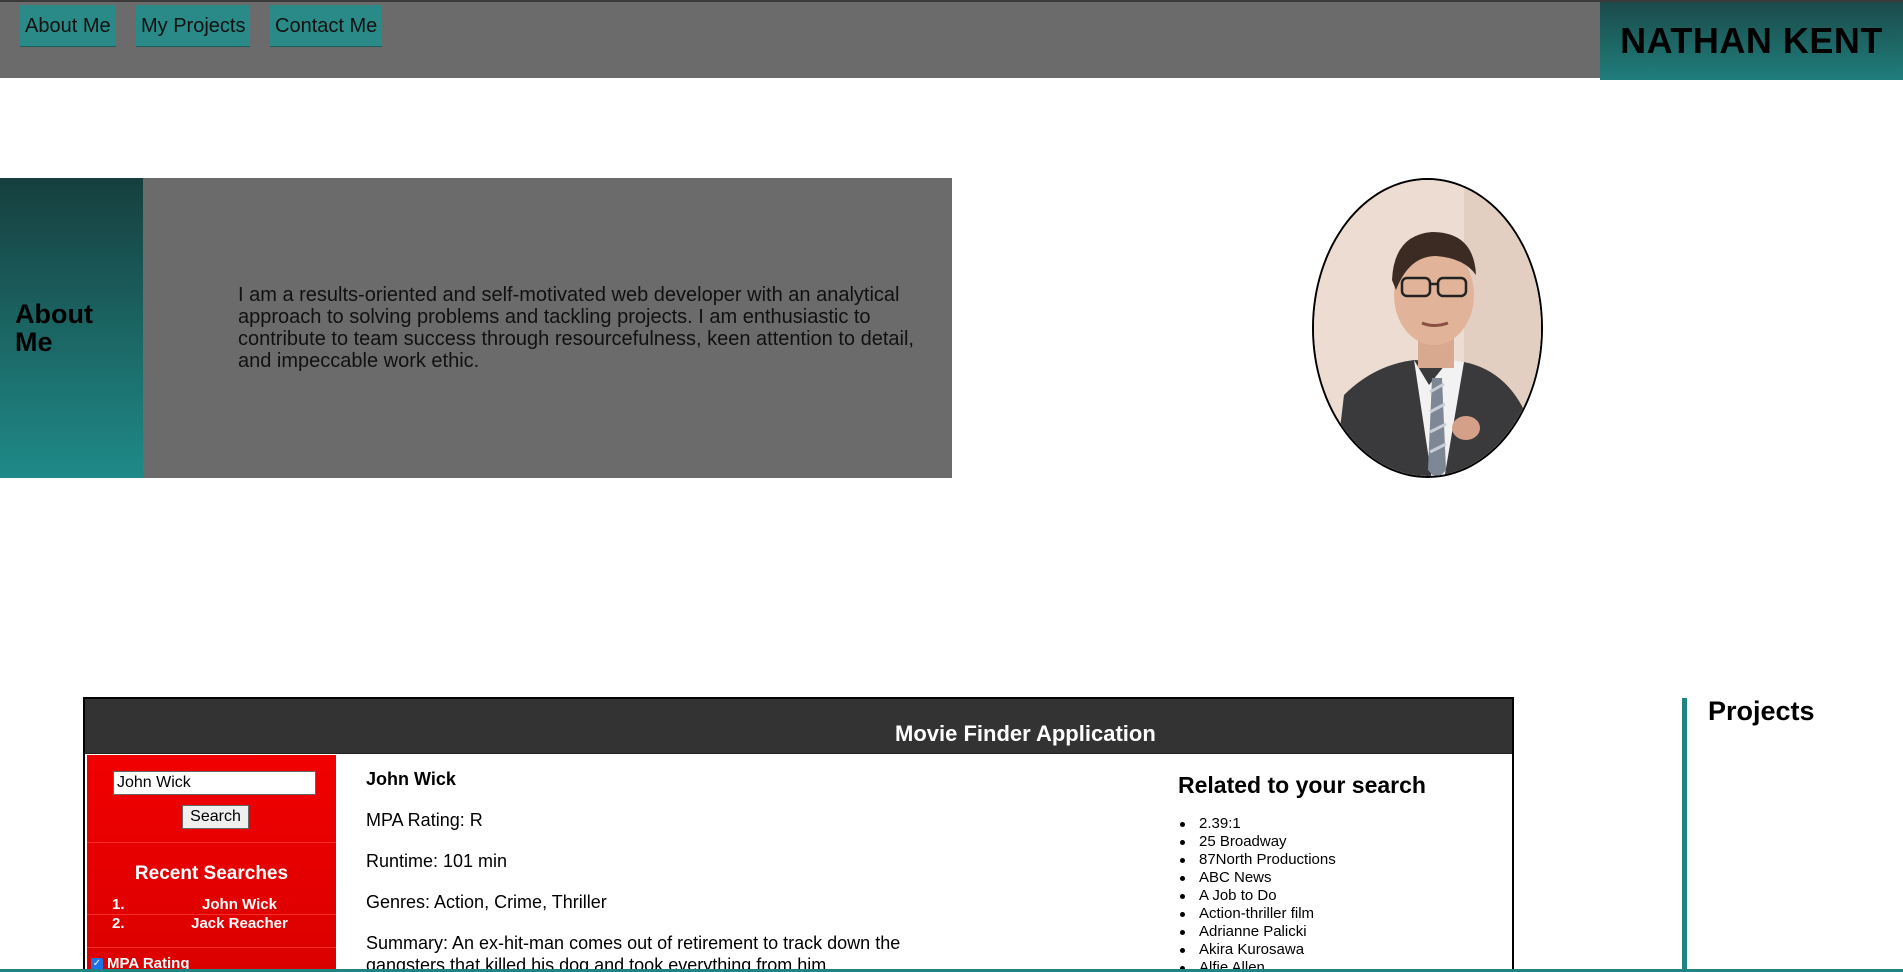 The width and height of the screenshot is (1903, 972). What do you see at coordinates (798, 726) in the screenshot?
I see `app-header: Movie Finder Application` at bounding box center [798, 726].